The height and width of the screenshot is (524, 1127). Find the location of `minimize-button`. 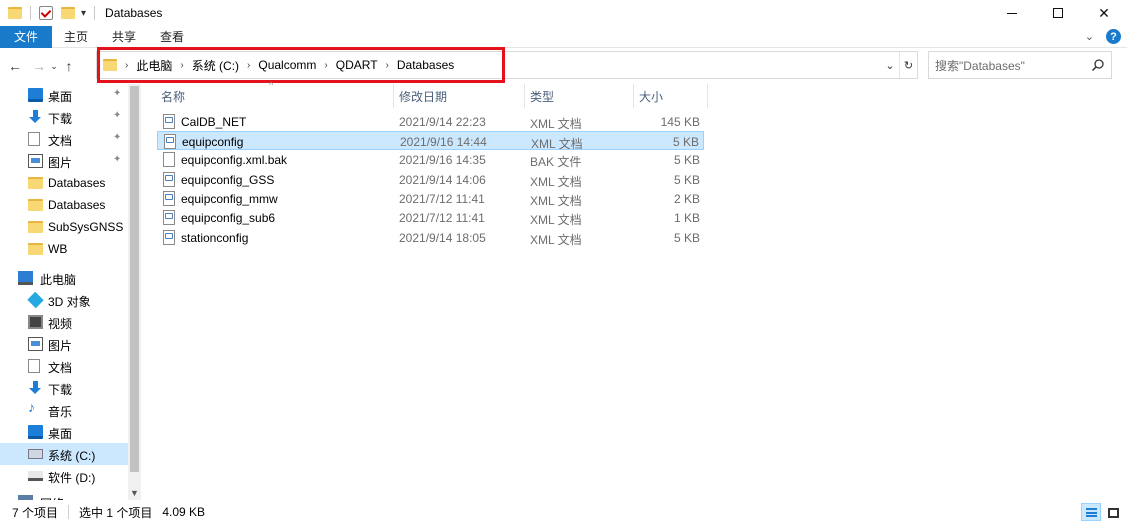

minimize-button is located at coordinates (1012, 13).